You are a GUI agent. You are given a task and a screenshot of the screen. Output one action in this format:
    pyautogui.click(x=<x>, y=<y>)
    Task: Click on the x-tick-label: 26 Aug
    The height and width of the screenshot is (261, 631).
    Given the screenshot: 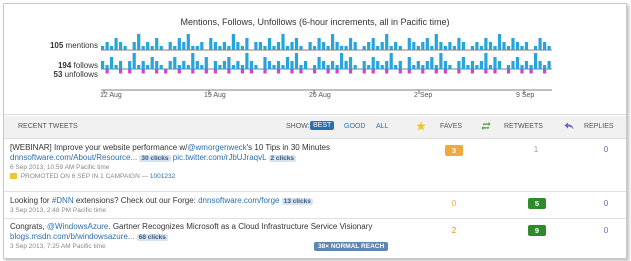 What is the action you would take?
    pyautogui.click(x=320, y=95)
    